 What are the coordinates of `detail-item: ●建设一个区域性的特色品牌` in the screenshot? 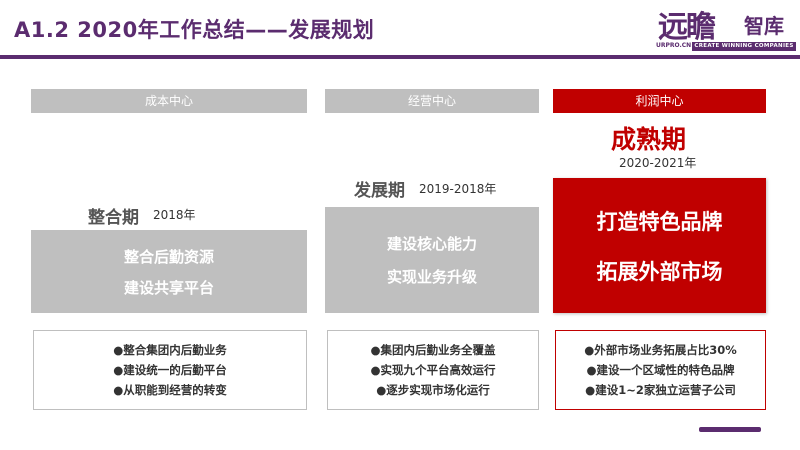 It's located at (660, 370).